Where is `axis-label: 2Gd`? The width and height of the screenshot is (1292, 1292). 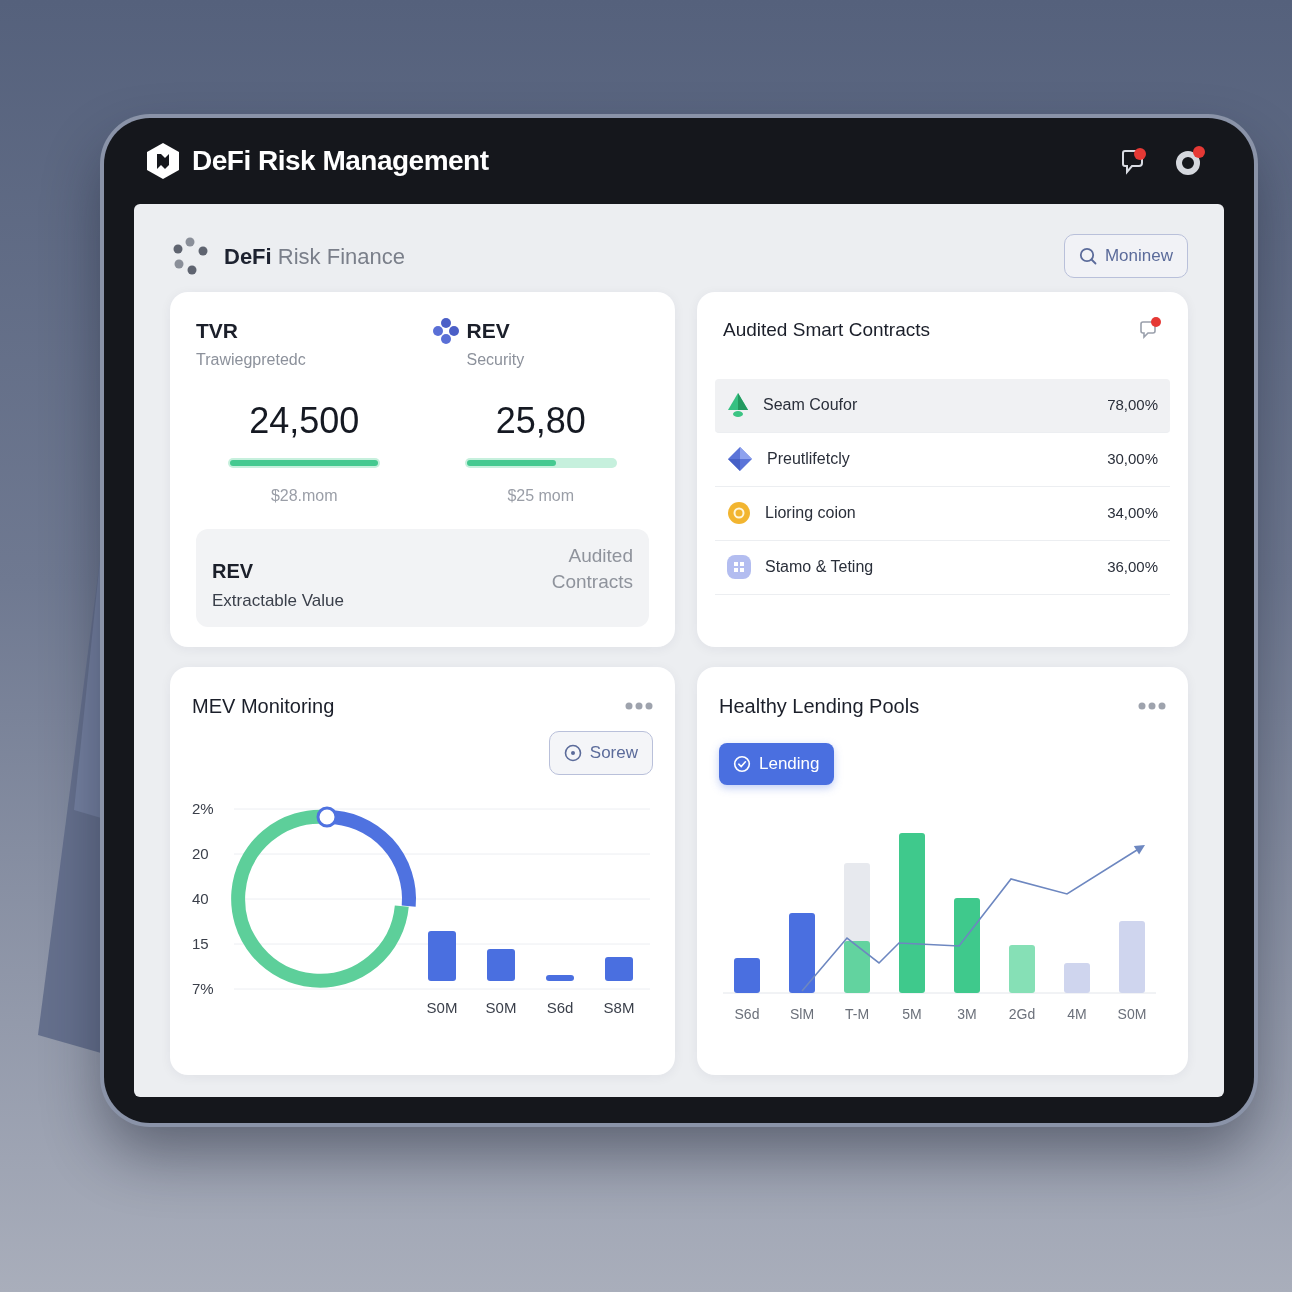 axis-label: 2Gd is located at coordinates (1022, 1014).